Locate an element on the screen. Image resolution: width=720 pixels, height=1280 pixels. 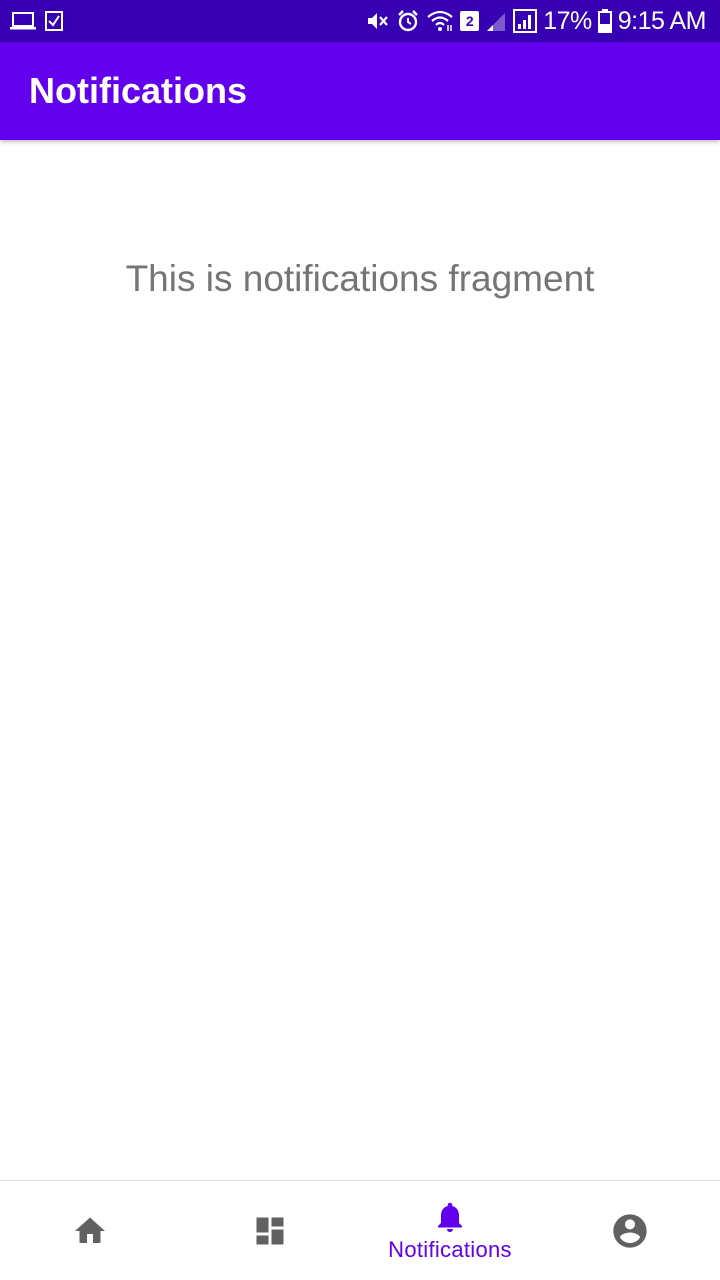
nav-item-dashboard is located at coordinates (270, 1230).